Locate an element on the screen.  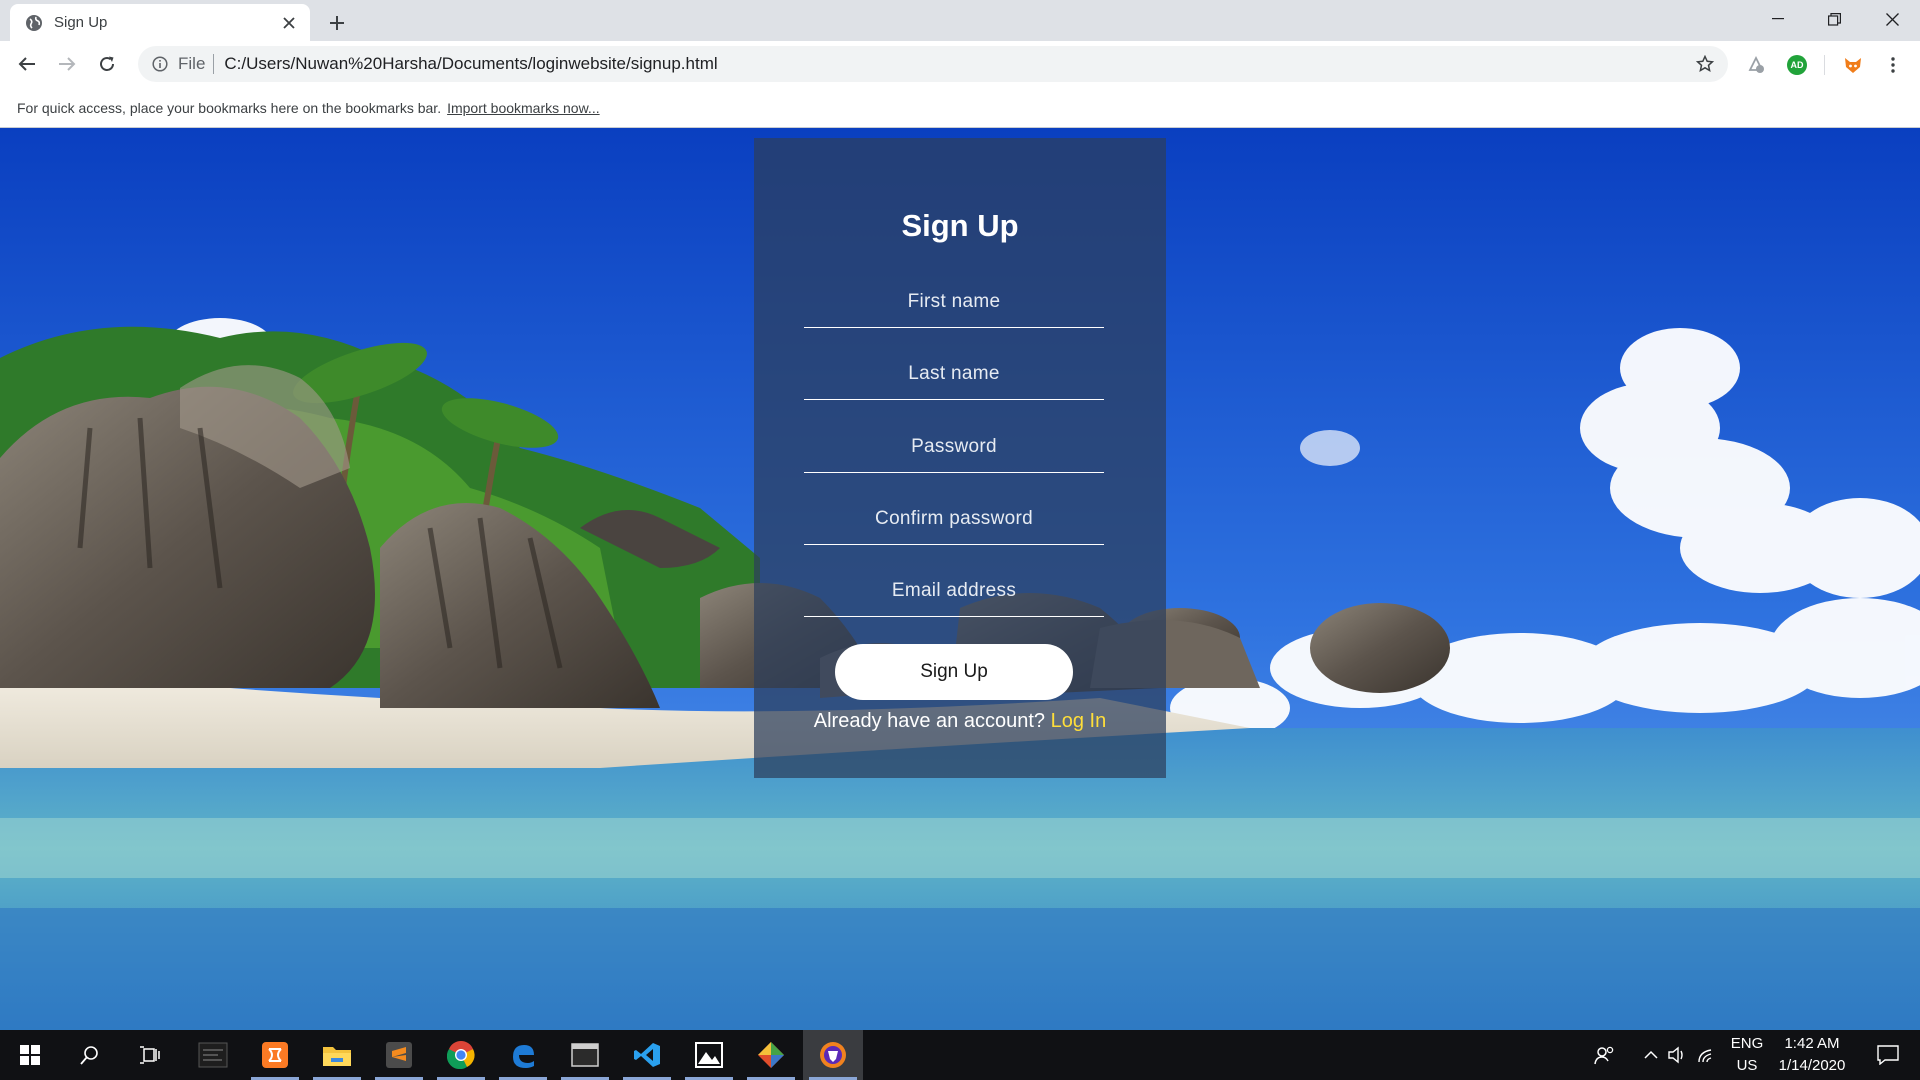
sublime-text-icon is located at coordinates (399, 1055).